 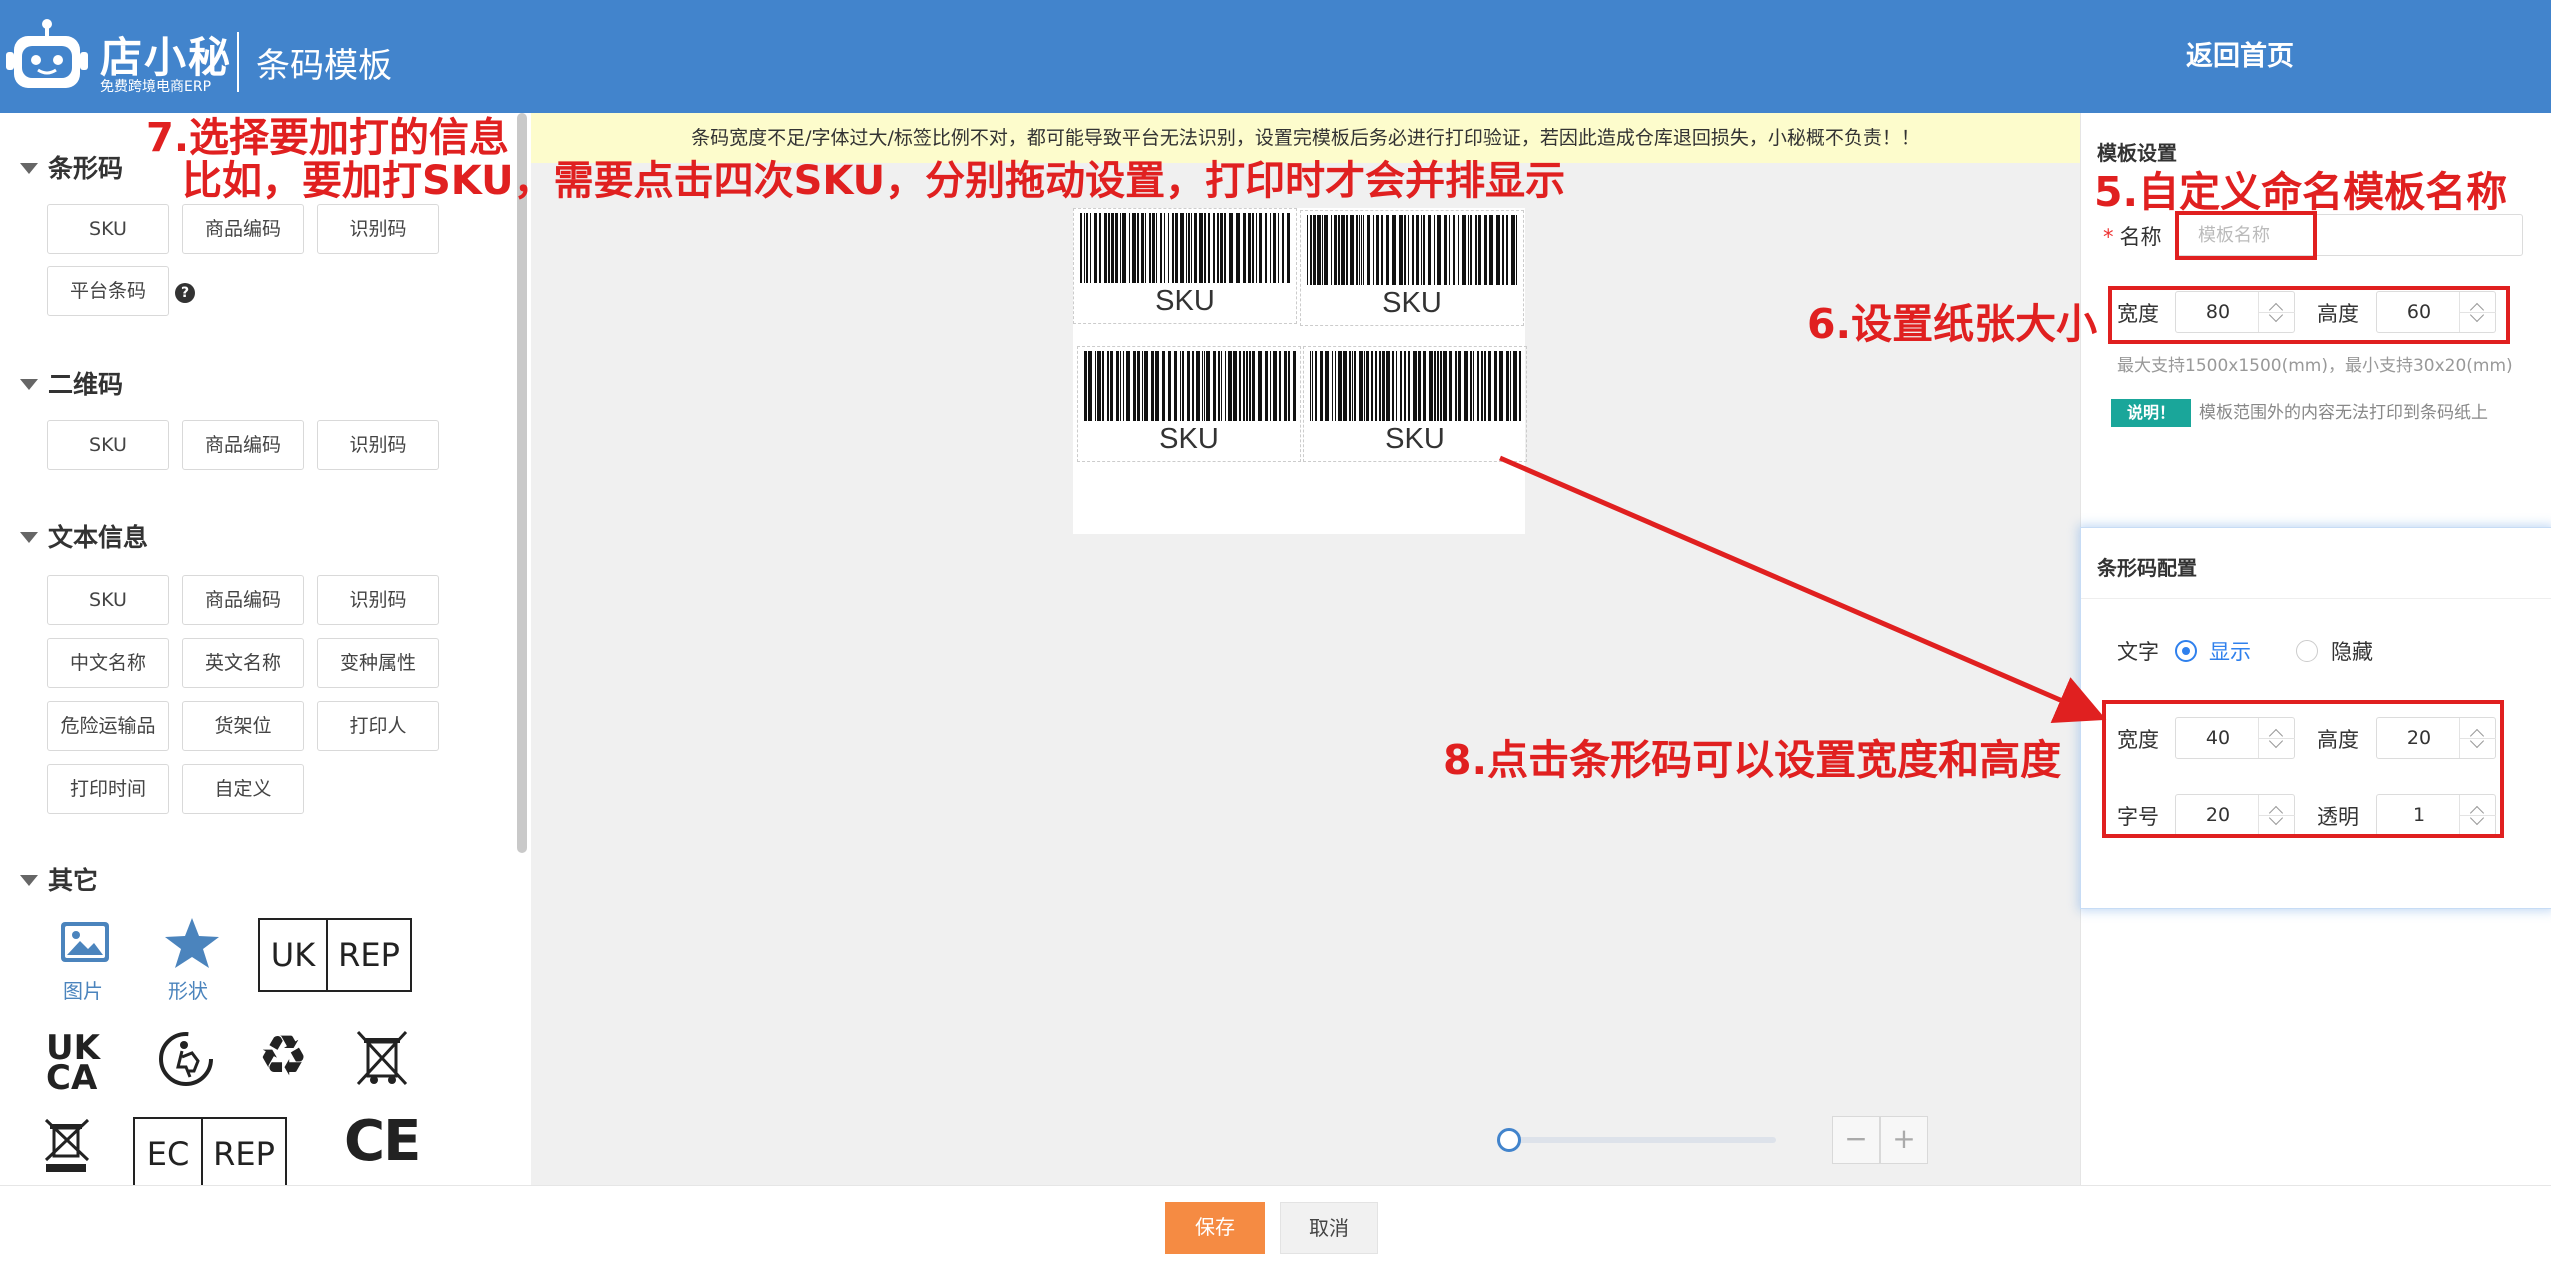 What do you see at coordinates (1509, 1140) in the screenshot?
I see `zoom-slider-handle` at bounding box center [1509, 1140].